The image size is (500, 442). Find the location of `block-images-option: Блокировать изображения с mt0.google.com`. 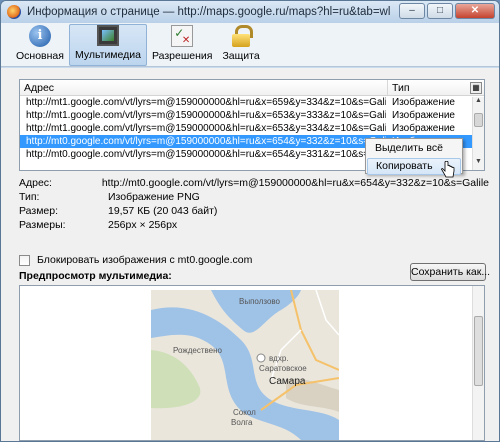

block-images-option: Блокировать изображения с mt0.google.com is located at coordinates (135, 260).